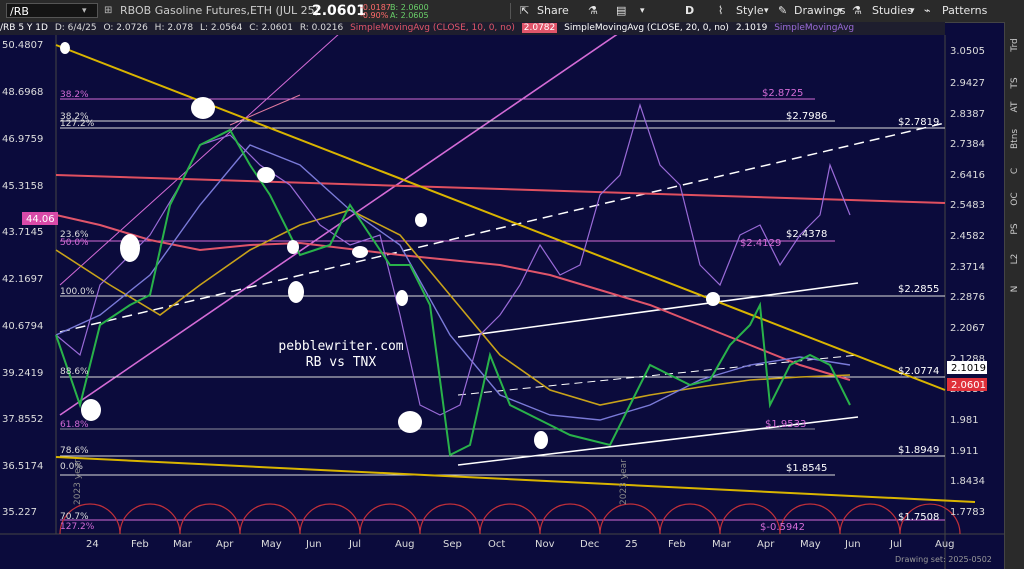  What do you see at coordinates (589, 544) in the screenshot?
I see `date-axis-label: Dec` at bounding box center [589, 544].